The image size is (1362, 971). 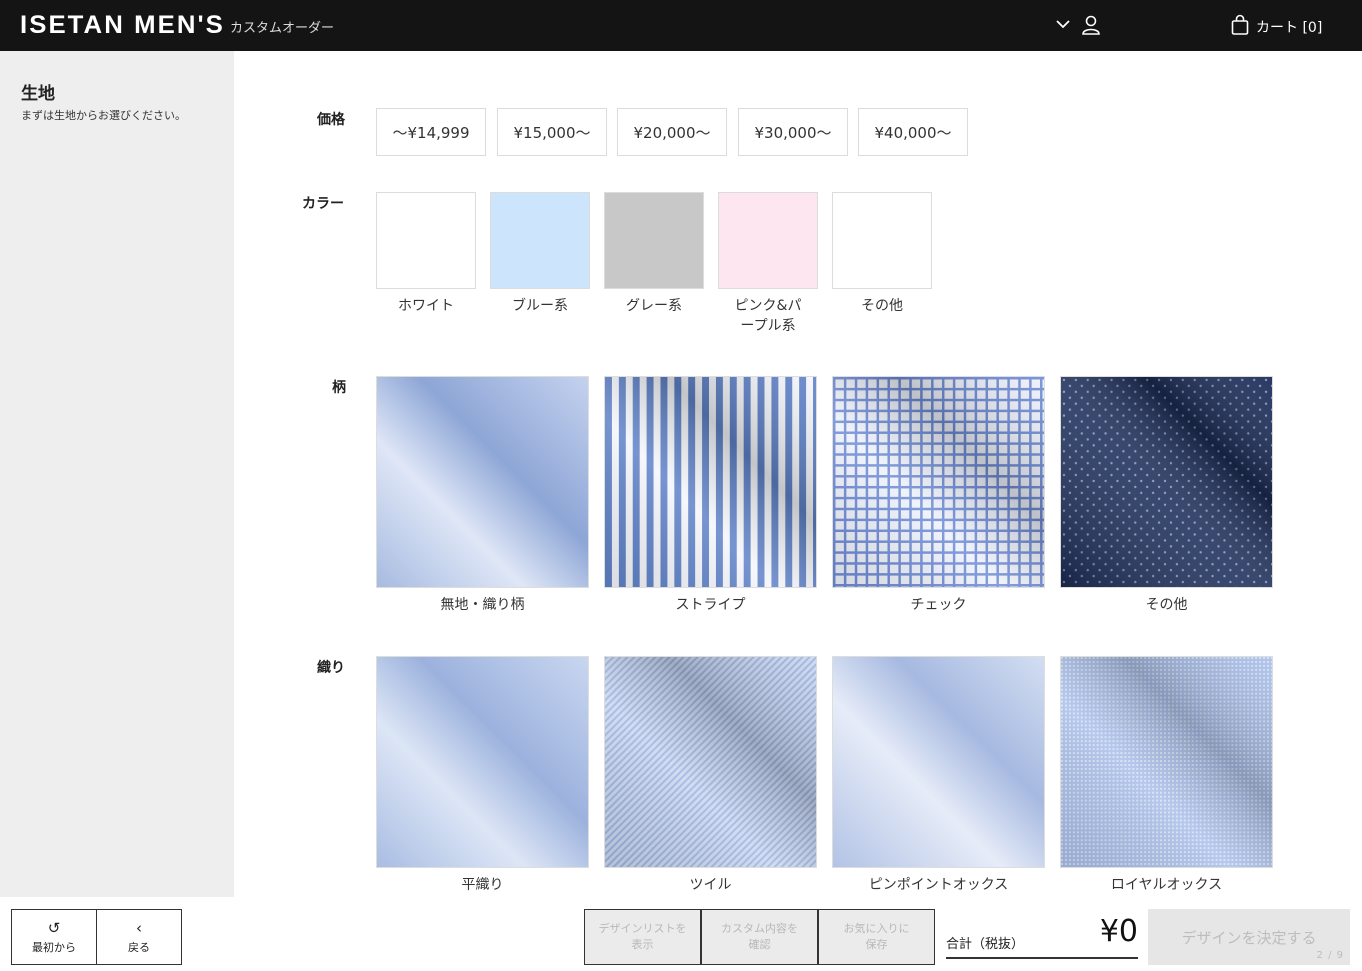 What do you see at coordinates (654, 306) in the screenshot?
I see `color-label: グレー系` at bounding box center [654, 306].